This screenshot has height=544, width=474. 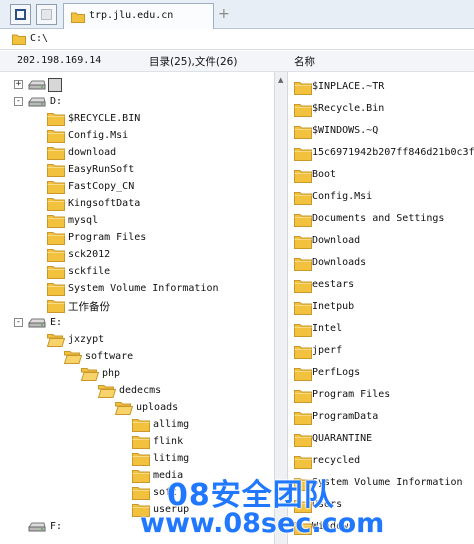 I want to click on list-item: Documents and Settings, so click(x=381, y=219).